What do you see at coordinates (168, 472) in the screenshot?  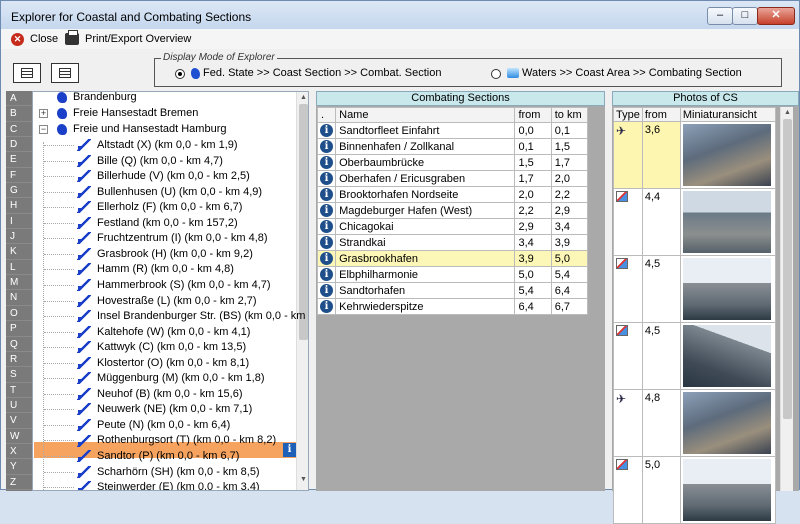 I see `tree-section-node: Scharhörn (SH) (km 0,0 - km 8,5)` at bounding box center [168, 472].